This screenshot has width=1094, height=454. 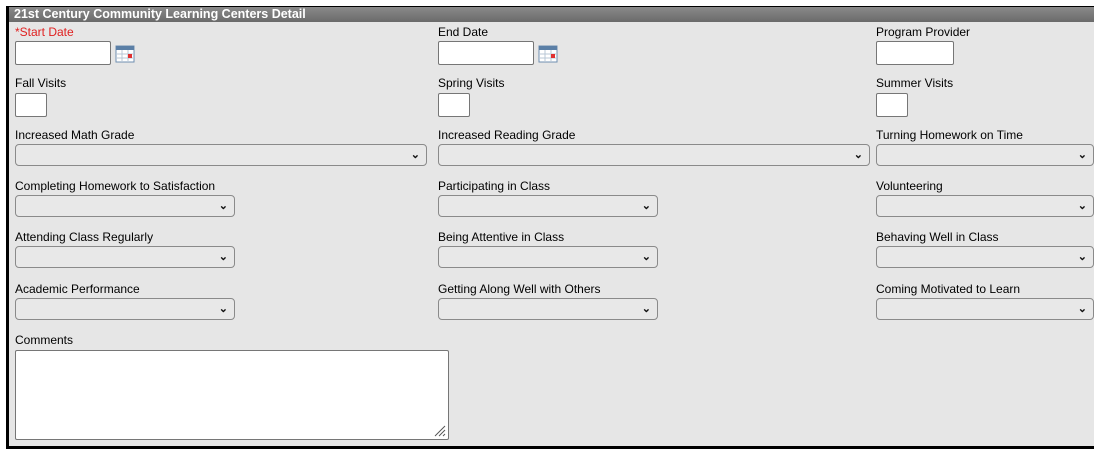 What do you see at coordinates (63, 53) in the screenshot?
I see `start-date-input` at bounding box center [63, 53].